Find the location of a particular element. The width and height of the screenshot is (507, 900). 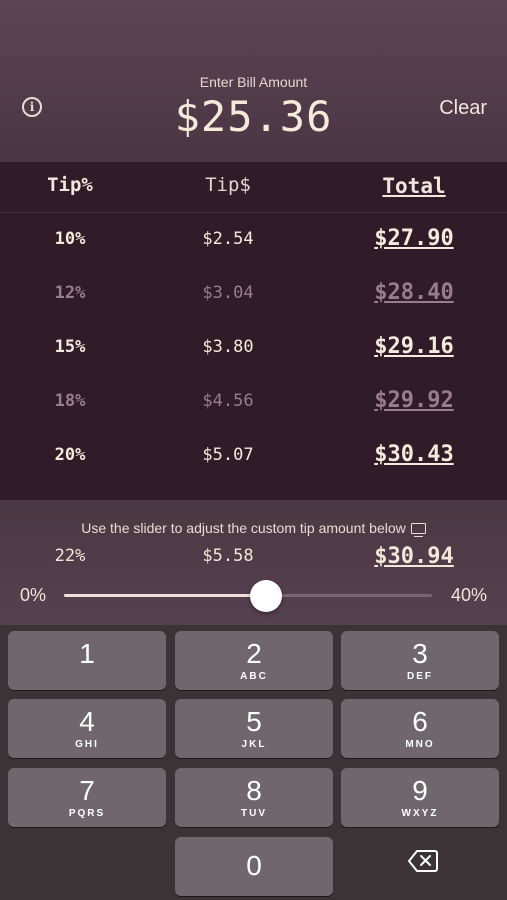

row-total: $29.16 is located at coordinates (414, 346).